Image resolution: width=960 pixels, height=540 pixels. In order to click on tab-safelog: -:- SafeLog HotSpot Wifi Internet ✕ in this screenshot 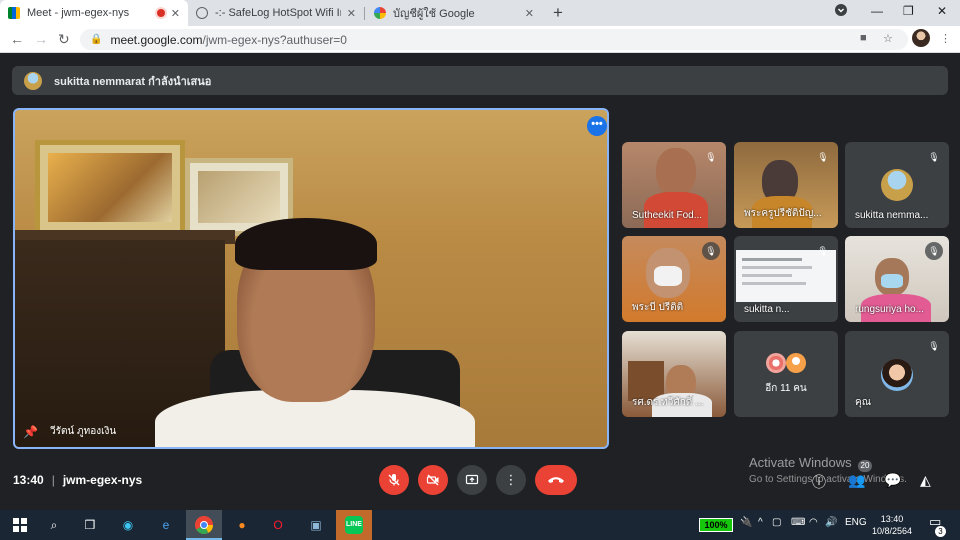, I will do `click(276, 13)`.